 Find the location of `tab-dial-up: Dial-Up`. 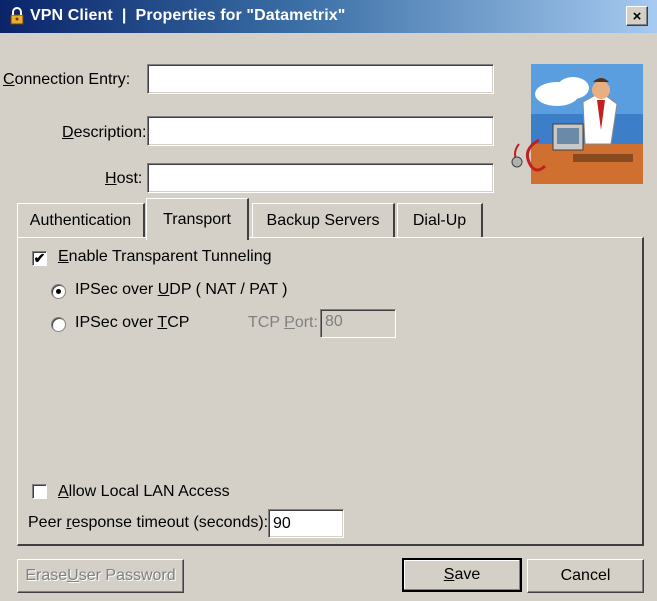

tab-dial-up: Dial-Up is located at coordinates (440, 220).